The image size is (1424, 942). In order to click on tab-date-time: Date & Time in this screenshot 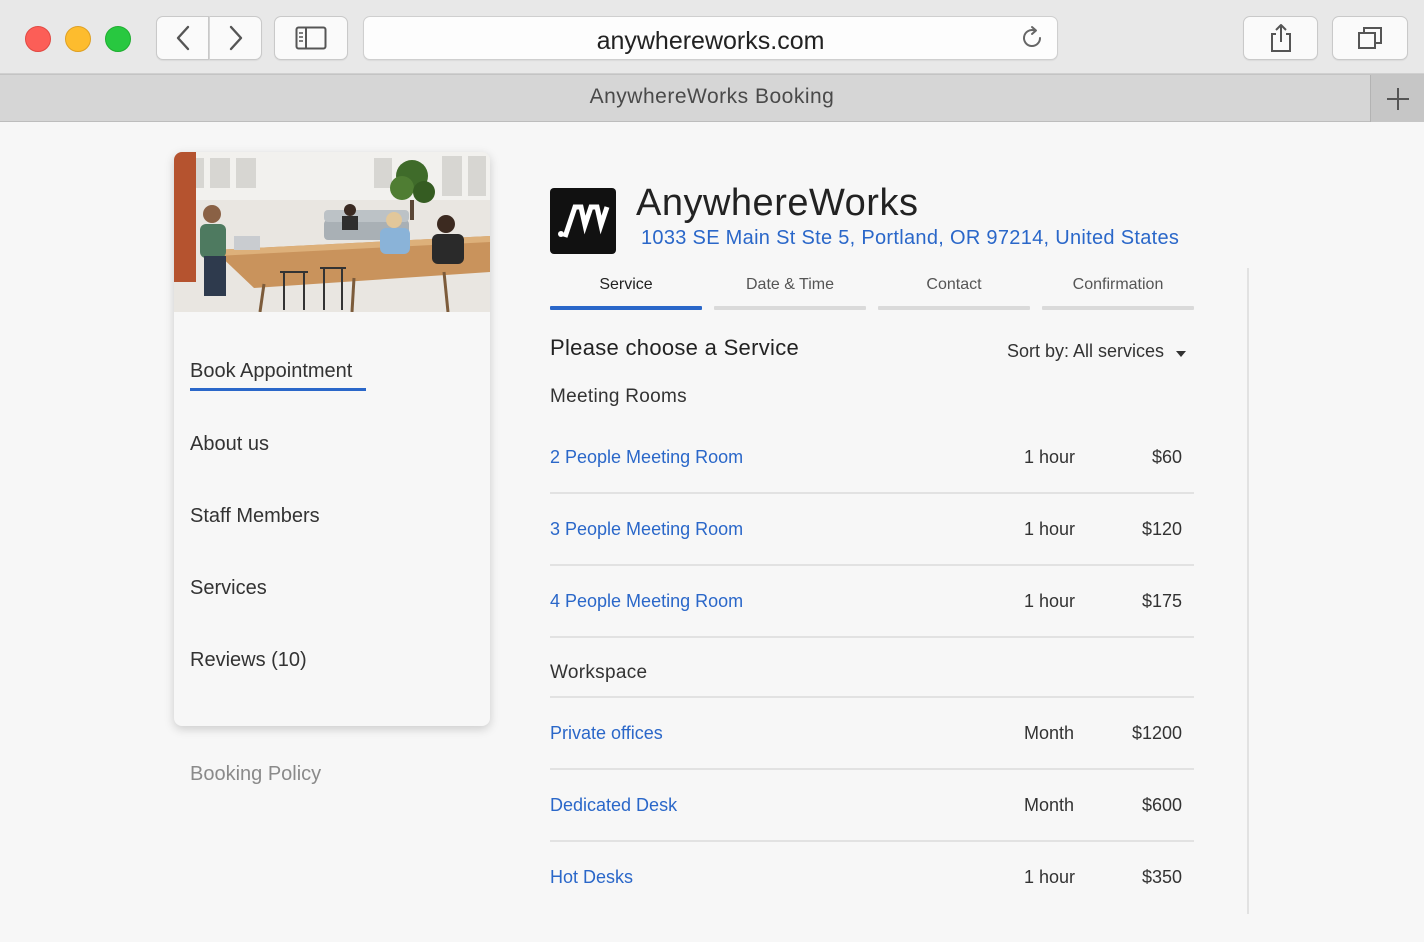, I will do `click(790, 285)`.